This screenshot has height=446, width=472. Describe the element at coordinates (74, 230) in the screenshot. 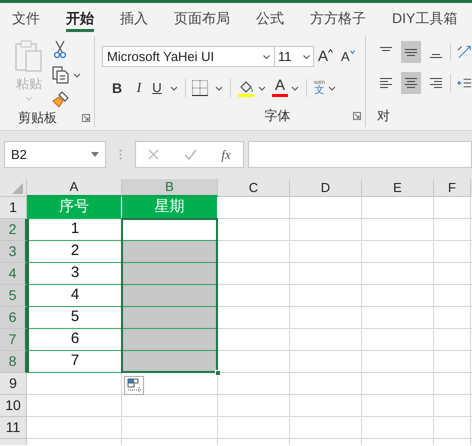

I see `table-cell: 1` at that location.